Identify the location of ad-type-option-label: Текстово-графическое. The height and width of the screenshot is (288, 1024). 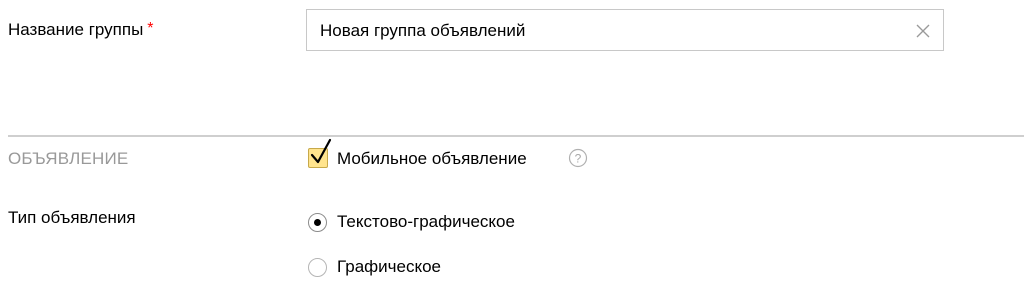
(426, 222).